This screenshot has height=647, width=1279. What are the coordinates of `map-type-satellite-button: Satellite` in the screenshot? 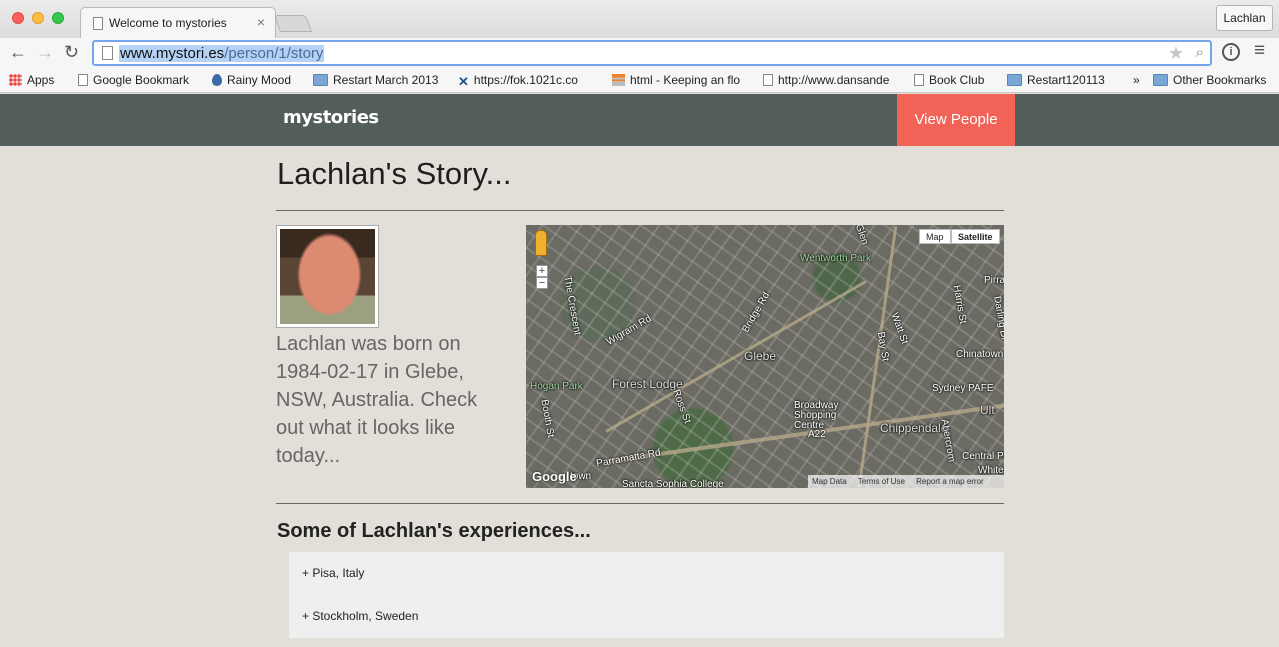 It's located at (975, 236).